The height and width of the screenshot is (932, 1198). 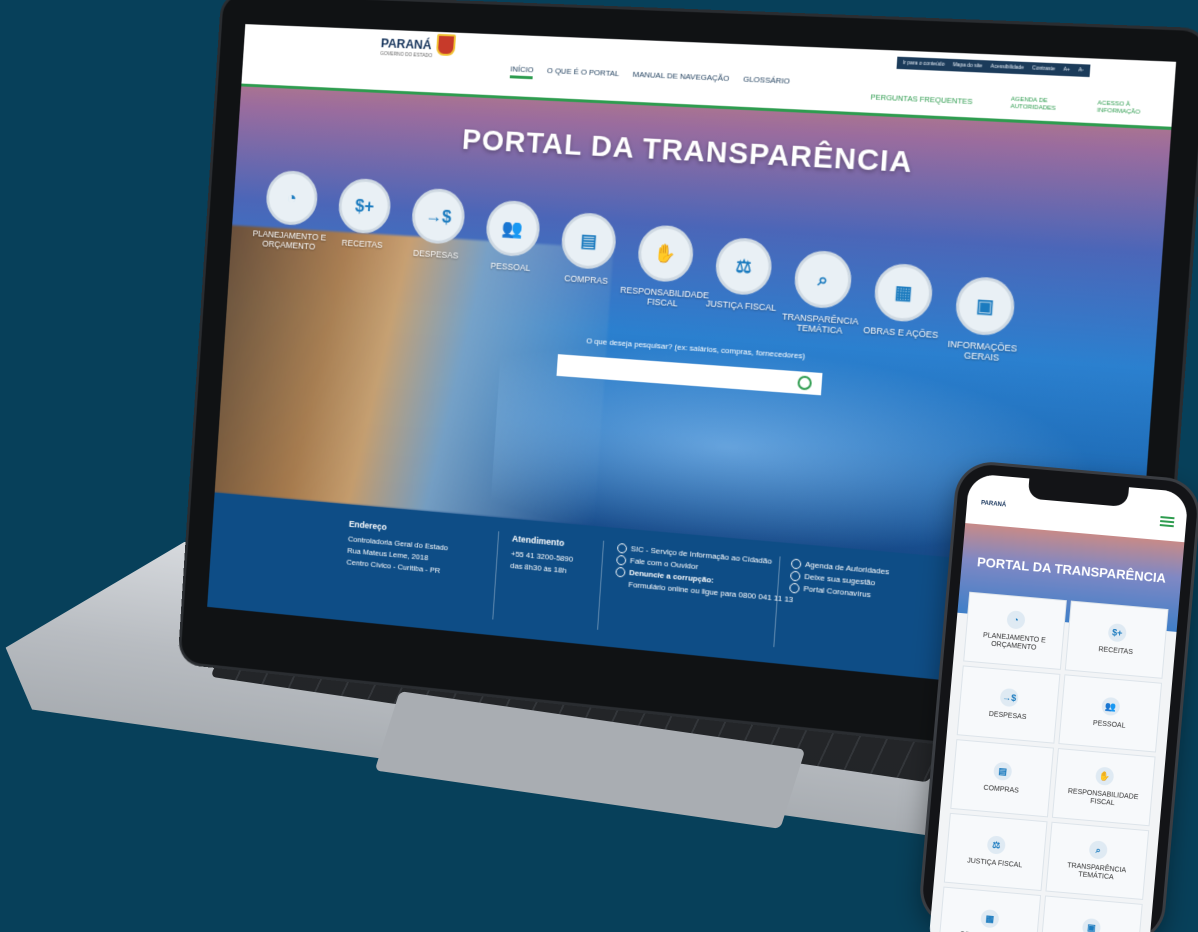 What do you see at coordinates (996, 845) in the screenshot?
I see `phone-tile-icon: ⚖` at bounding box center [996, 845].